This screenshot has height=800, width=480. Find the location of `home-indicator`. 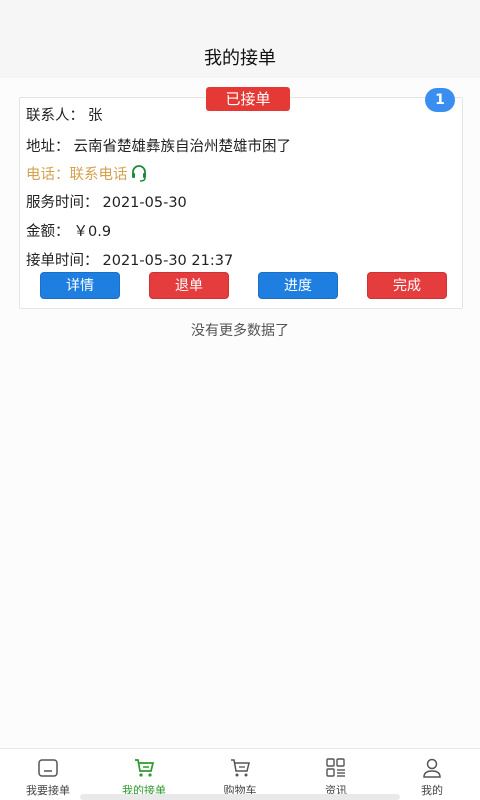

home-indicator is located at coordinates (240, 797).